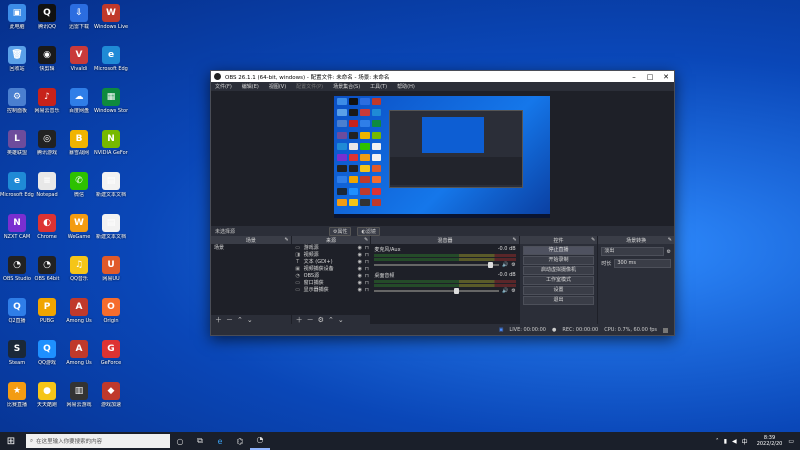 This screenshot has width=800, height=450. I want to click on steam-taskbar-icon: ⌬, so click(240, 441).